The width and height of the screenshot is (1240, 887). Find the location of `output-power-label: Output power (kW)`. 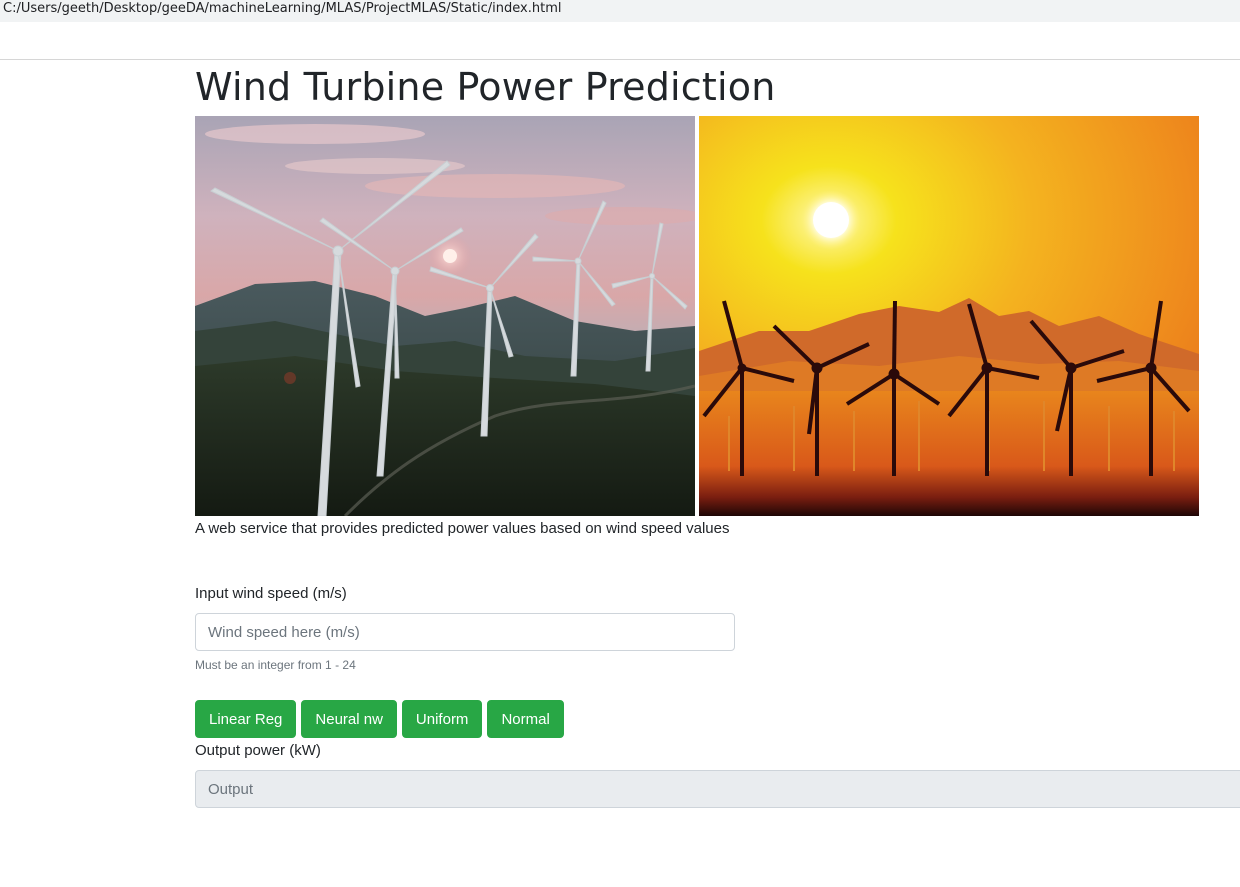

output-power-label: Output power (kW) is located at coordinates (258, 750).